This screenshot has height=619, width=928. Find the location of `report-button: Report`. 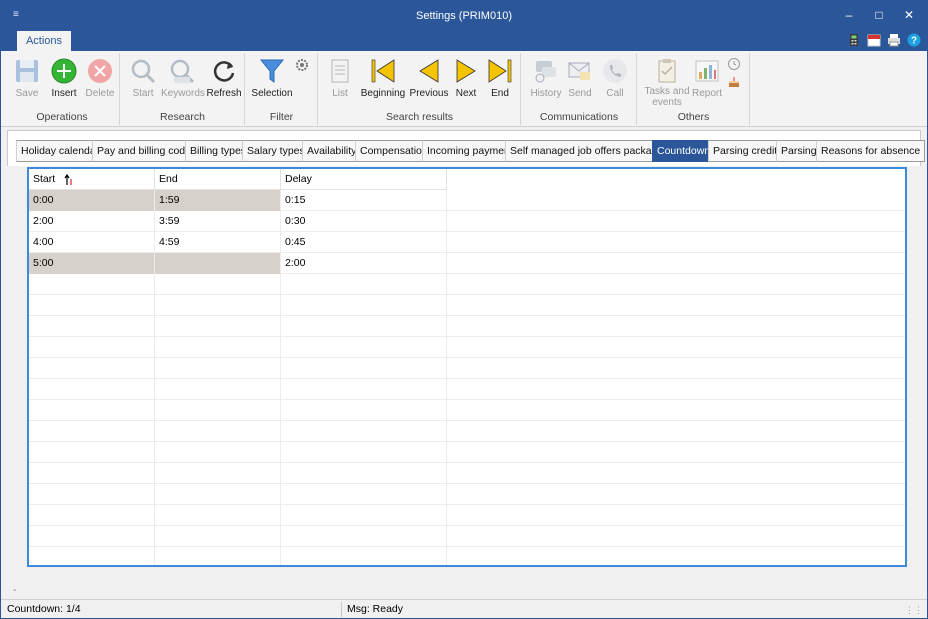

report-button: Report is located at coordinates (707, 78).